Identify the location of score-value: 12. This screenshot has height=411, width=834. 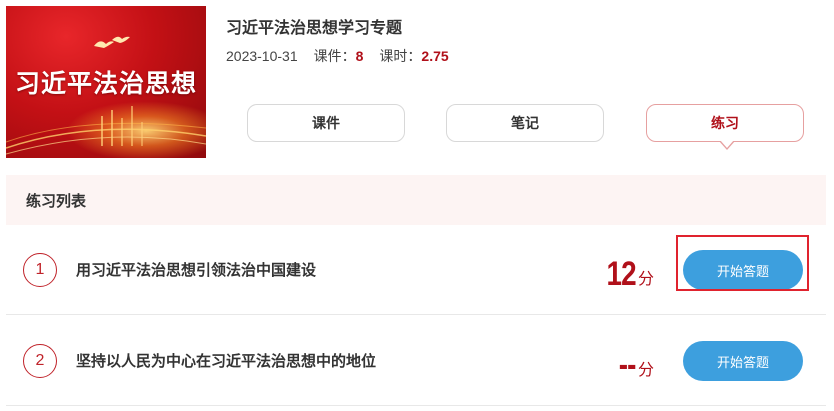
(621, 274).